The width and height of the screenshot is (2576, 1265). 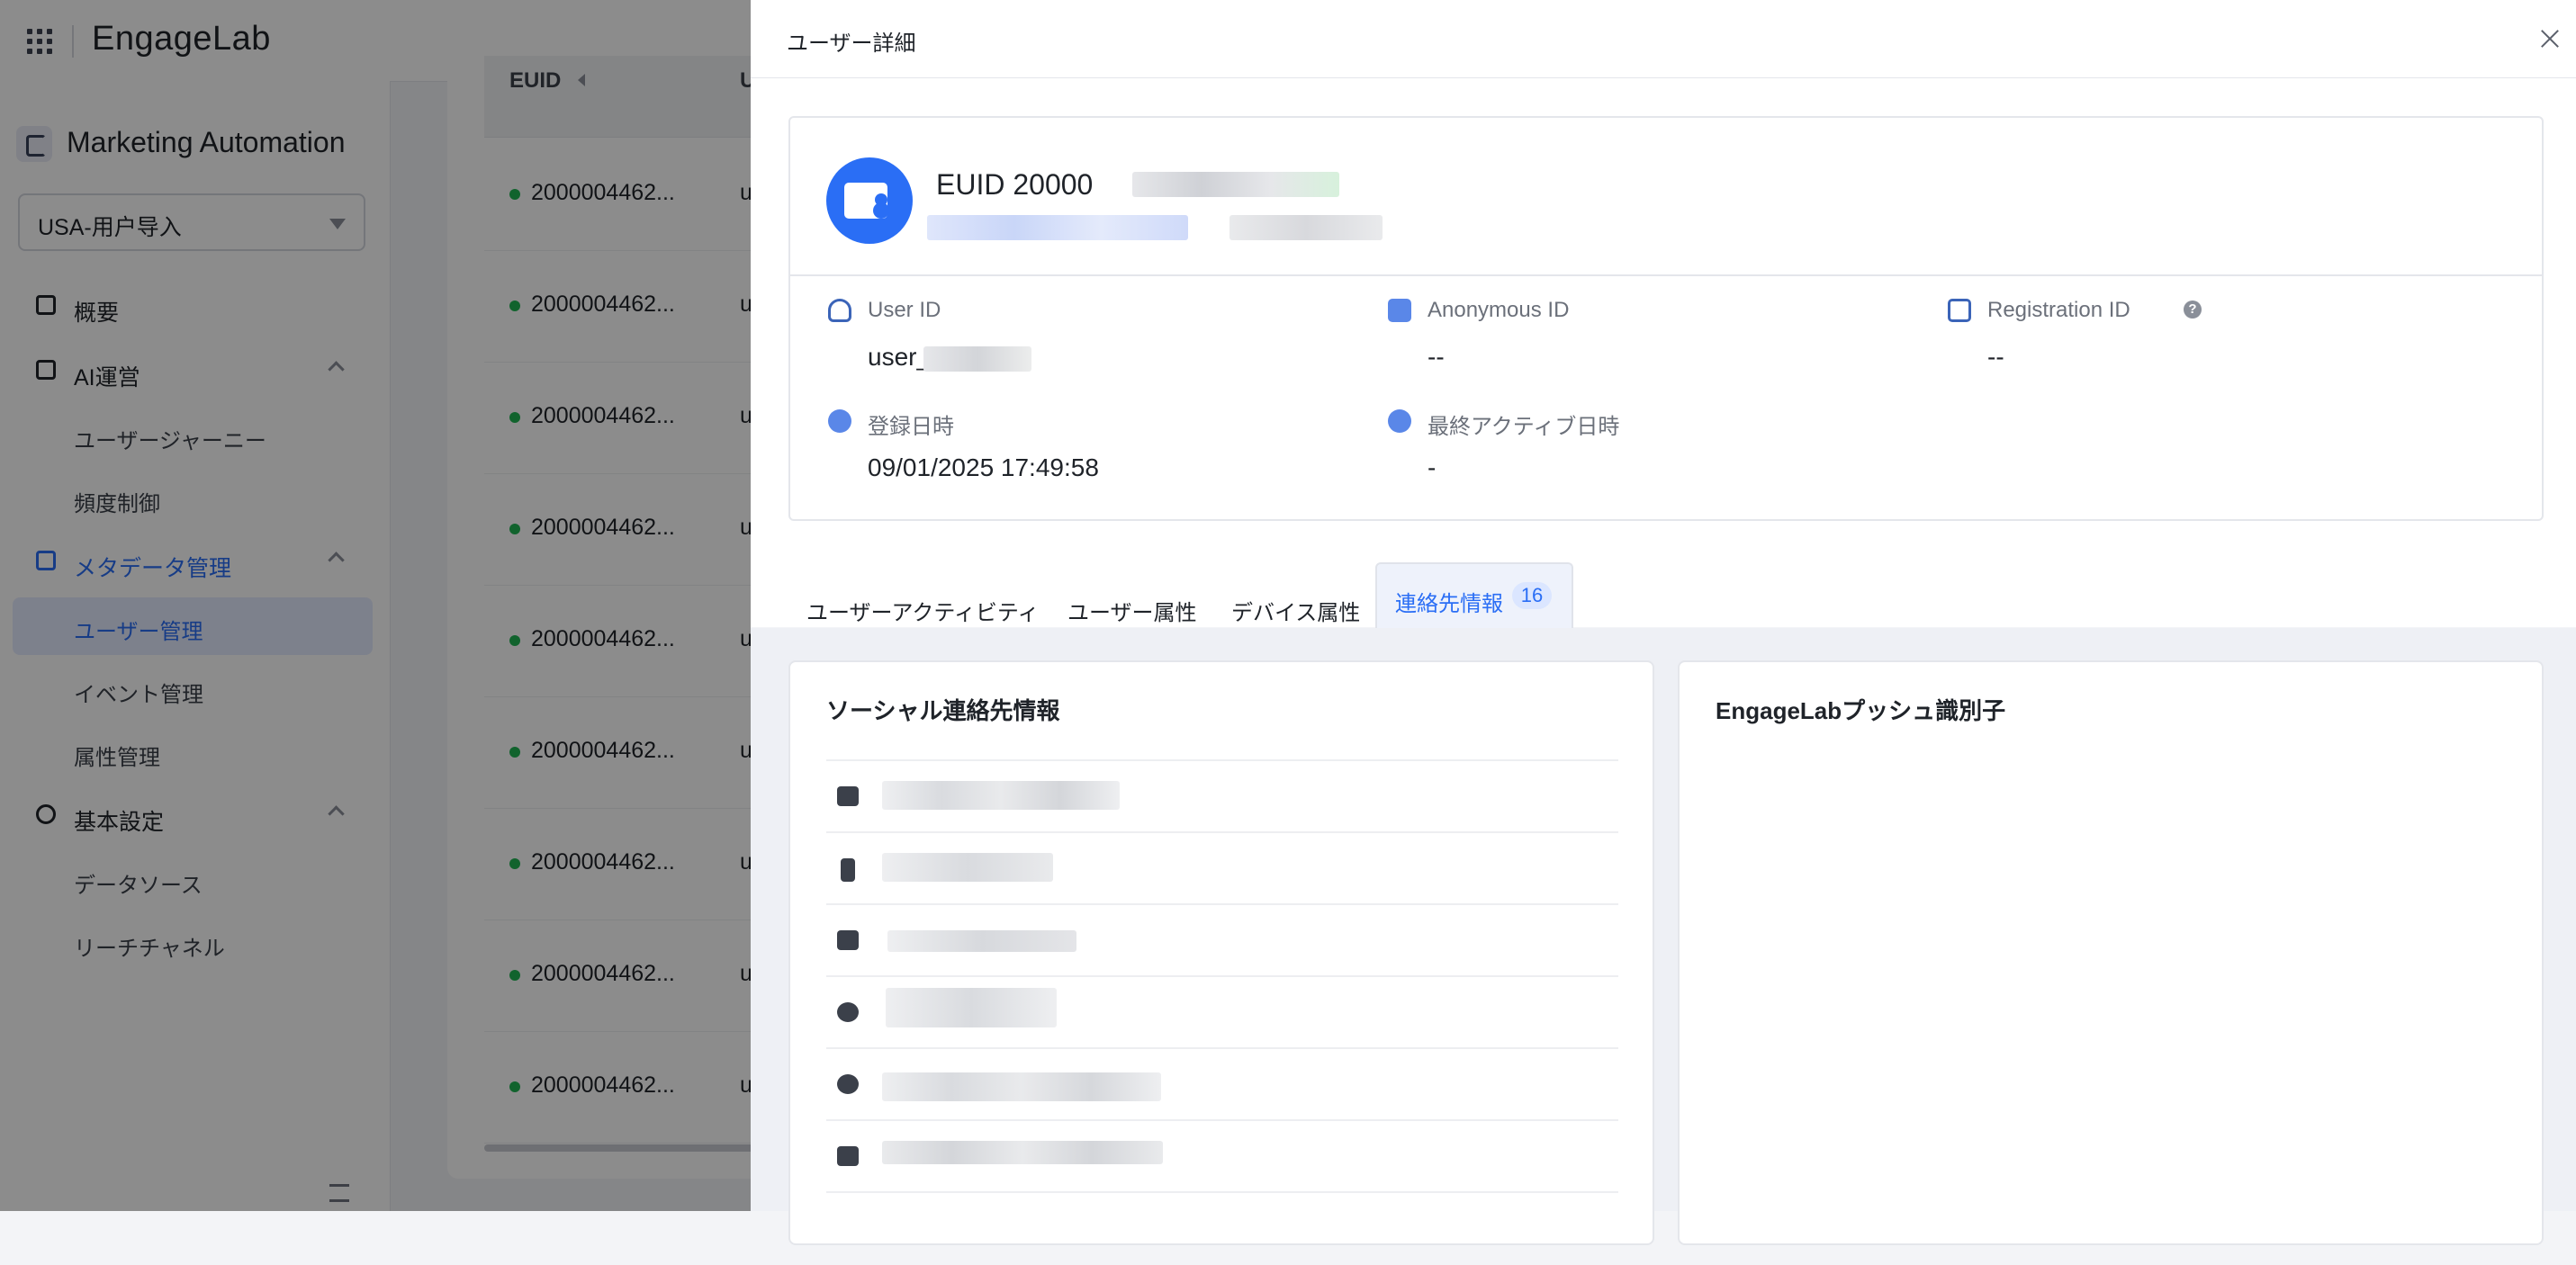 I want to click on last-active-label: 最終アクティブ日時, so click(x=1524, y=427).